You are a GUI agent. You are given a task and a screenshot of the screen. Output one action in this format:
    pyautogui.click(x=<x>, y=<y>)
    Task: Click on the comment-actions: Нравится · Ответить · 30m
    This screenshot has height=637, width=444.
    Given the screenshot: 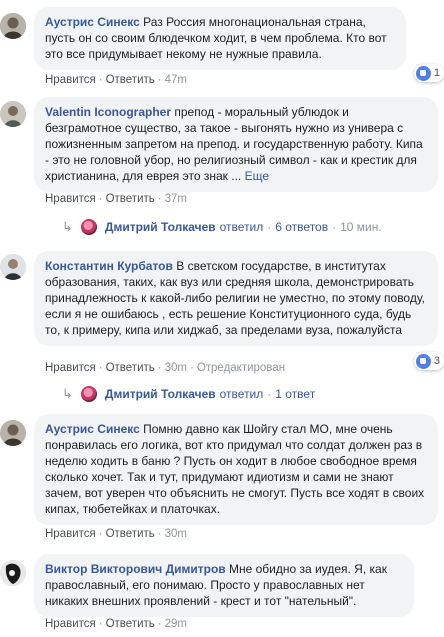 What is the action you would take?
    pyautogui.click(x=116, y=534)
    